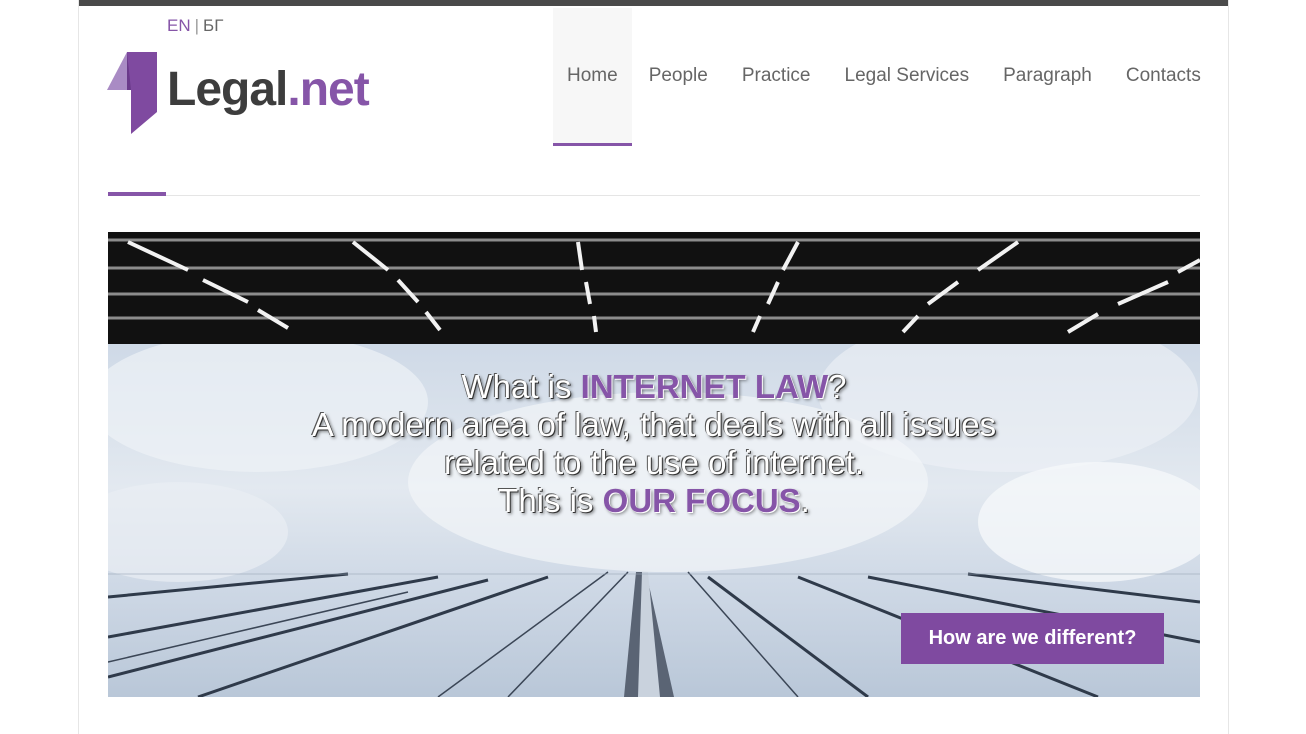 Image resolution: width=1306 pixels, height=734 pixels. Describe the element at coordinates (704, 386) in the screenshot. I see `hero-internet-law: INTERNET LAW` at that location.